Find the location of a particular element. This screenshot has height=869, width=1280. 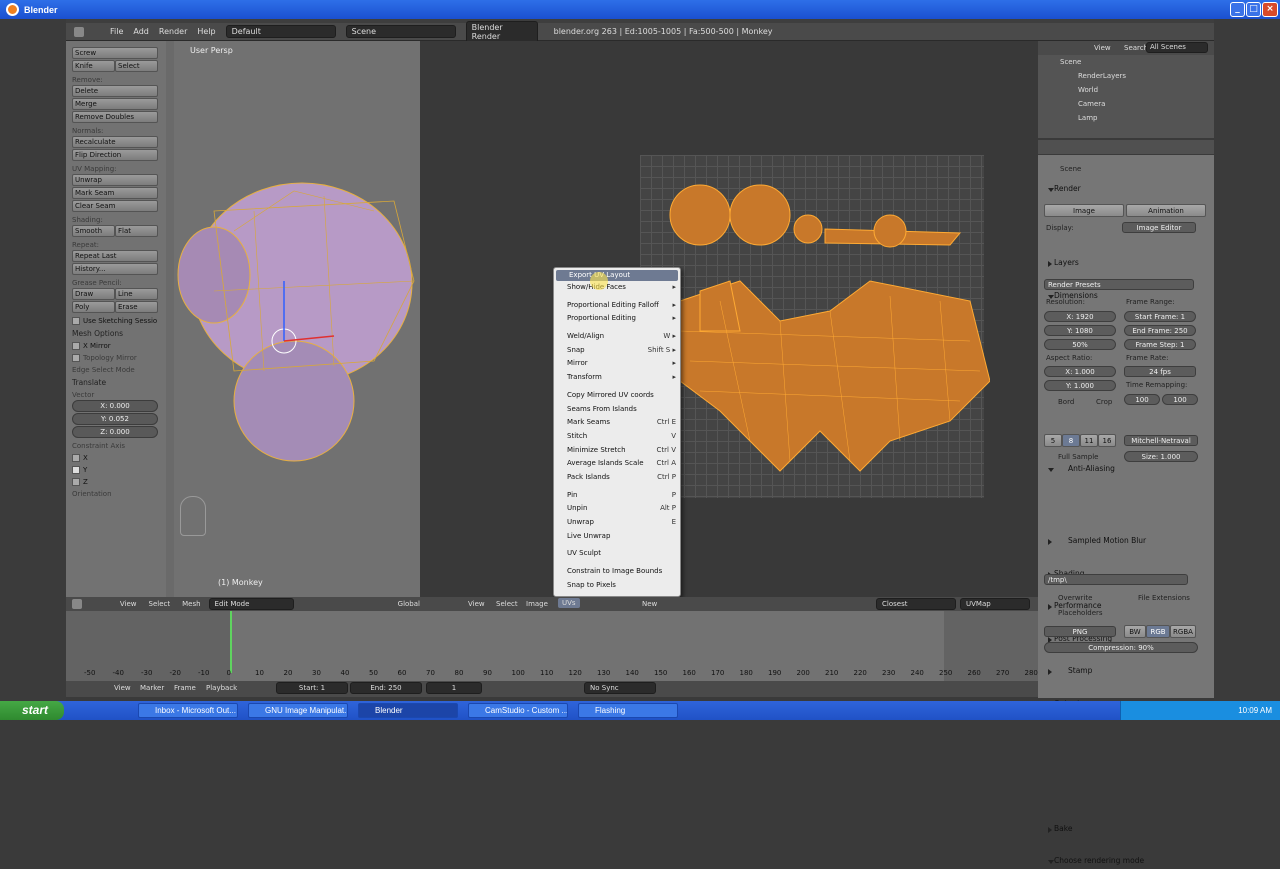

resolution-percent-slider: 50% is located at coordinates (1080, 344).